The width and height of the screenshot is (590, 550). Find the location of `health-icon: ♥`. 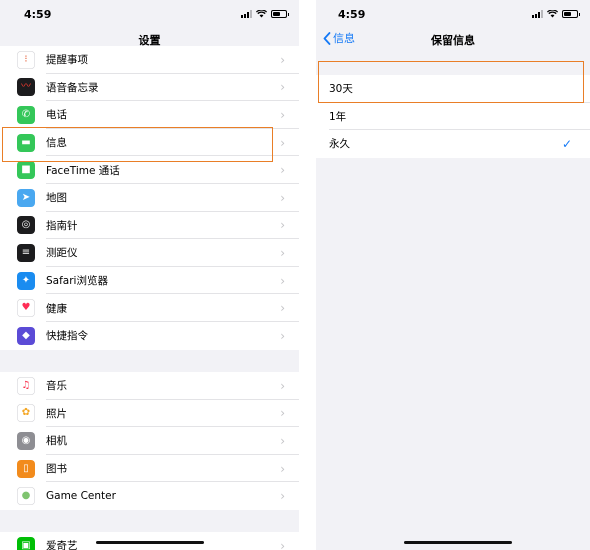

health-icon: ♥ is located at coordinates (26, 308).